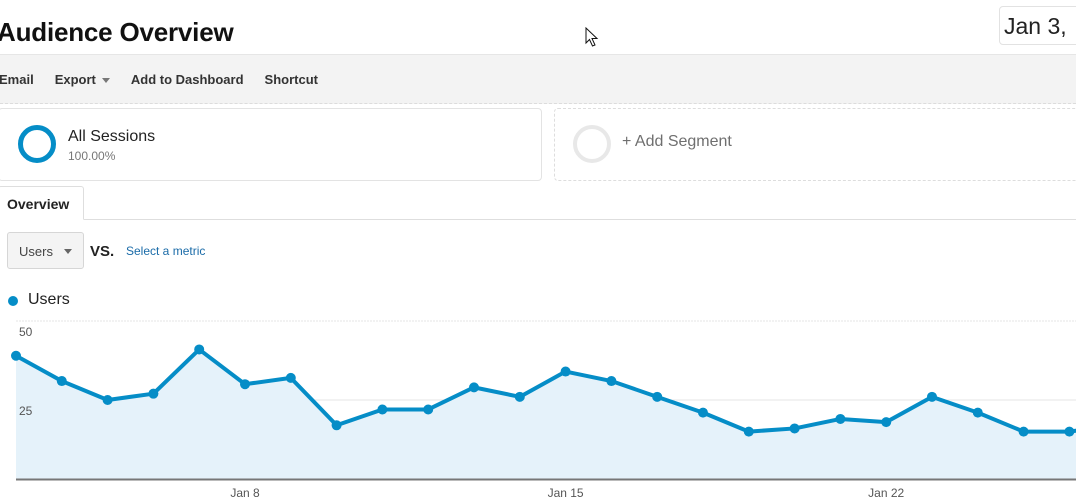 Image resolution: width=1076 pixels, height=502 pixels. Describe the element at coordinates (92, 156) in the screenshot. I see `segment-percent: 100.00%` at that location.